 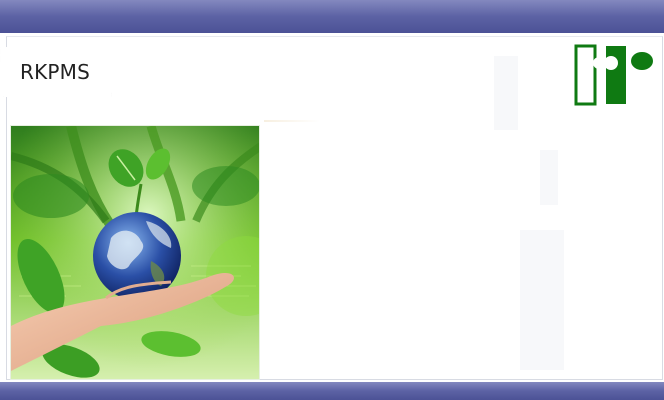 I want to click on header-divider, so click(x=292, y=121).